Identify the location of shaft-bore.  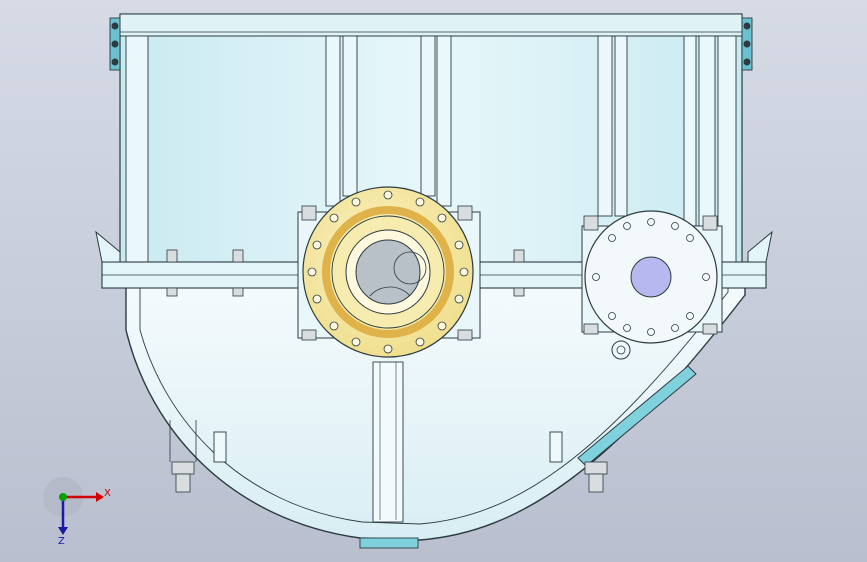
(388, 272).